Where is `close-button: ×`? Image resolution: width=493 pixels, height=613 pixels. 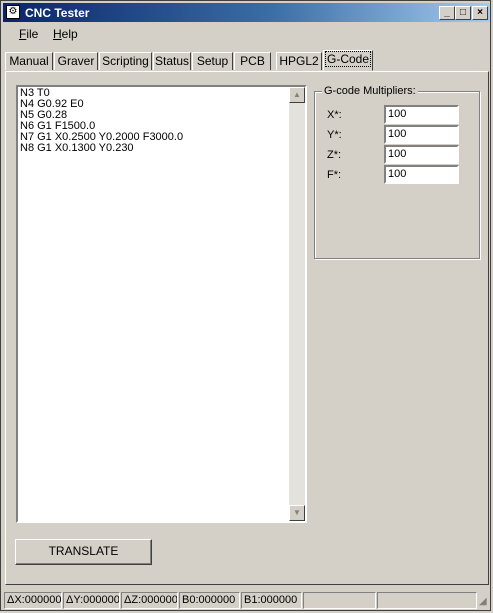
close-button: × is located at coordinates (480, 13).